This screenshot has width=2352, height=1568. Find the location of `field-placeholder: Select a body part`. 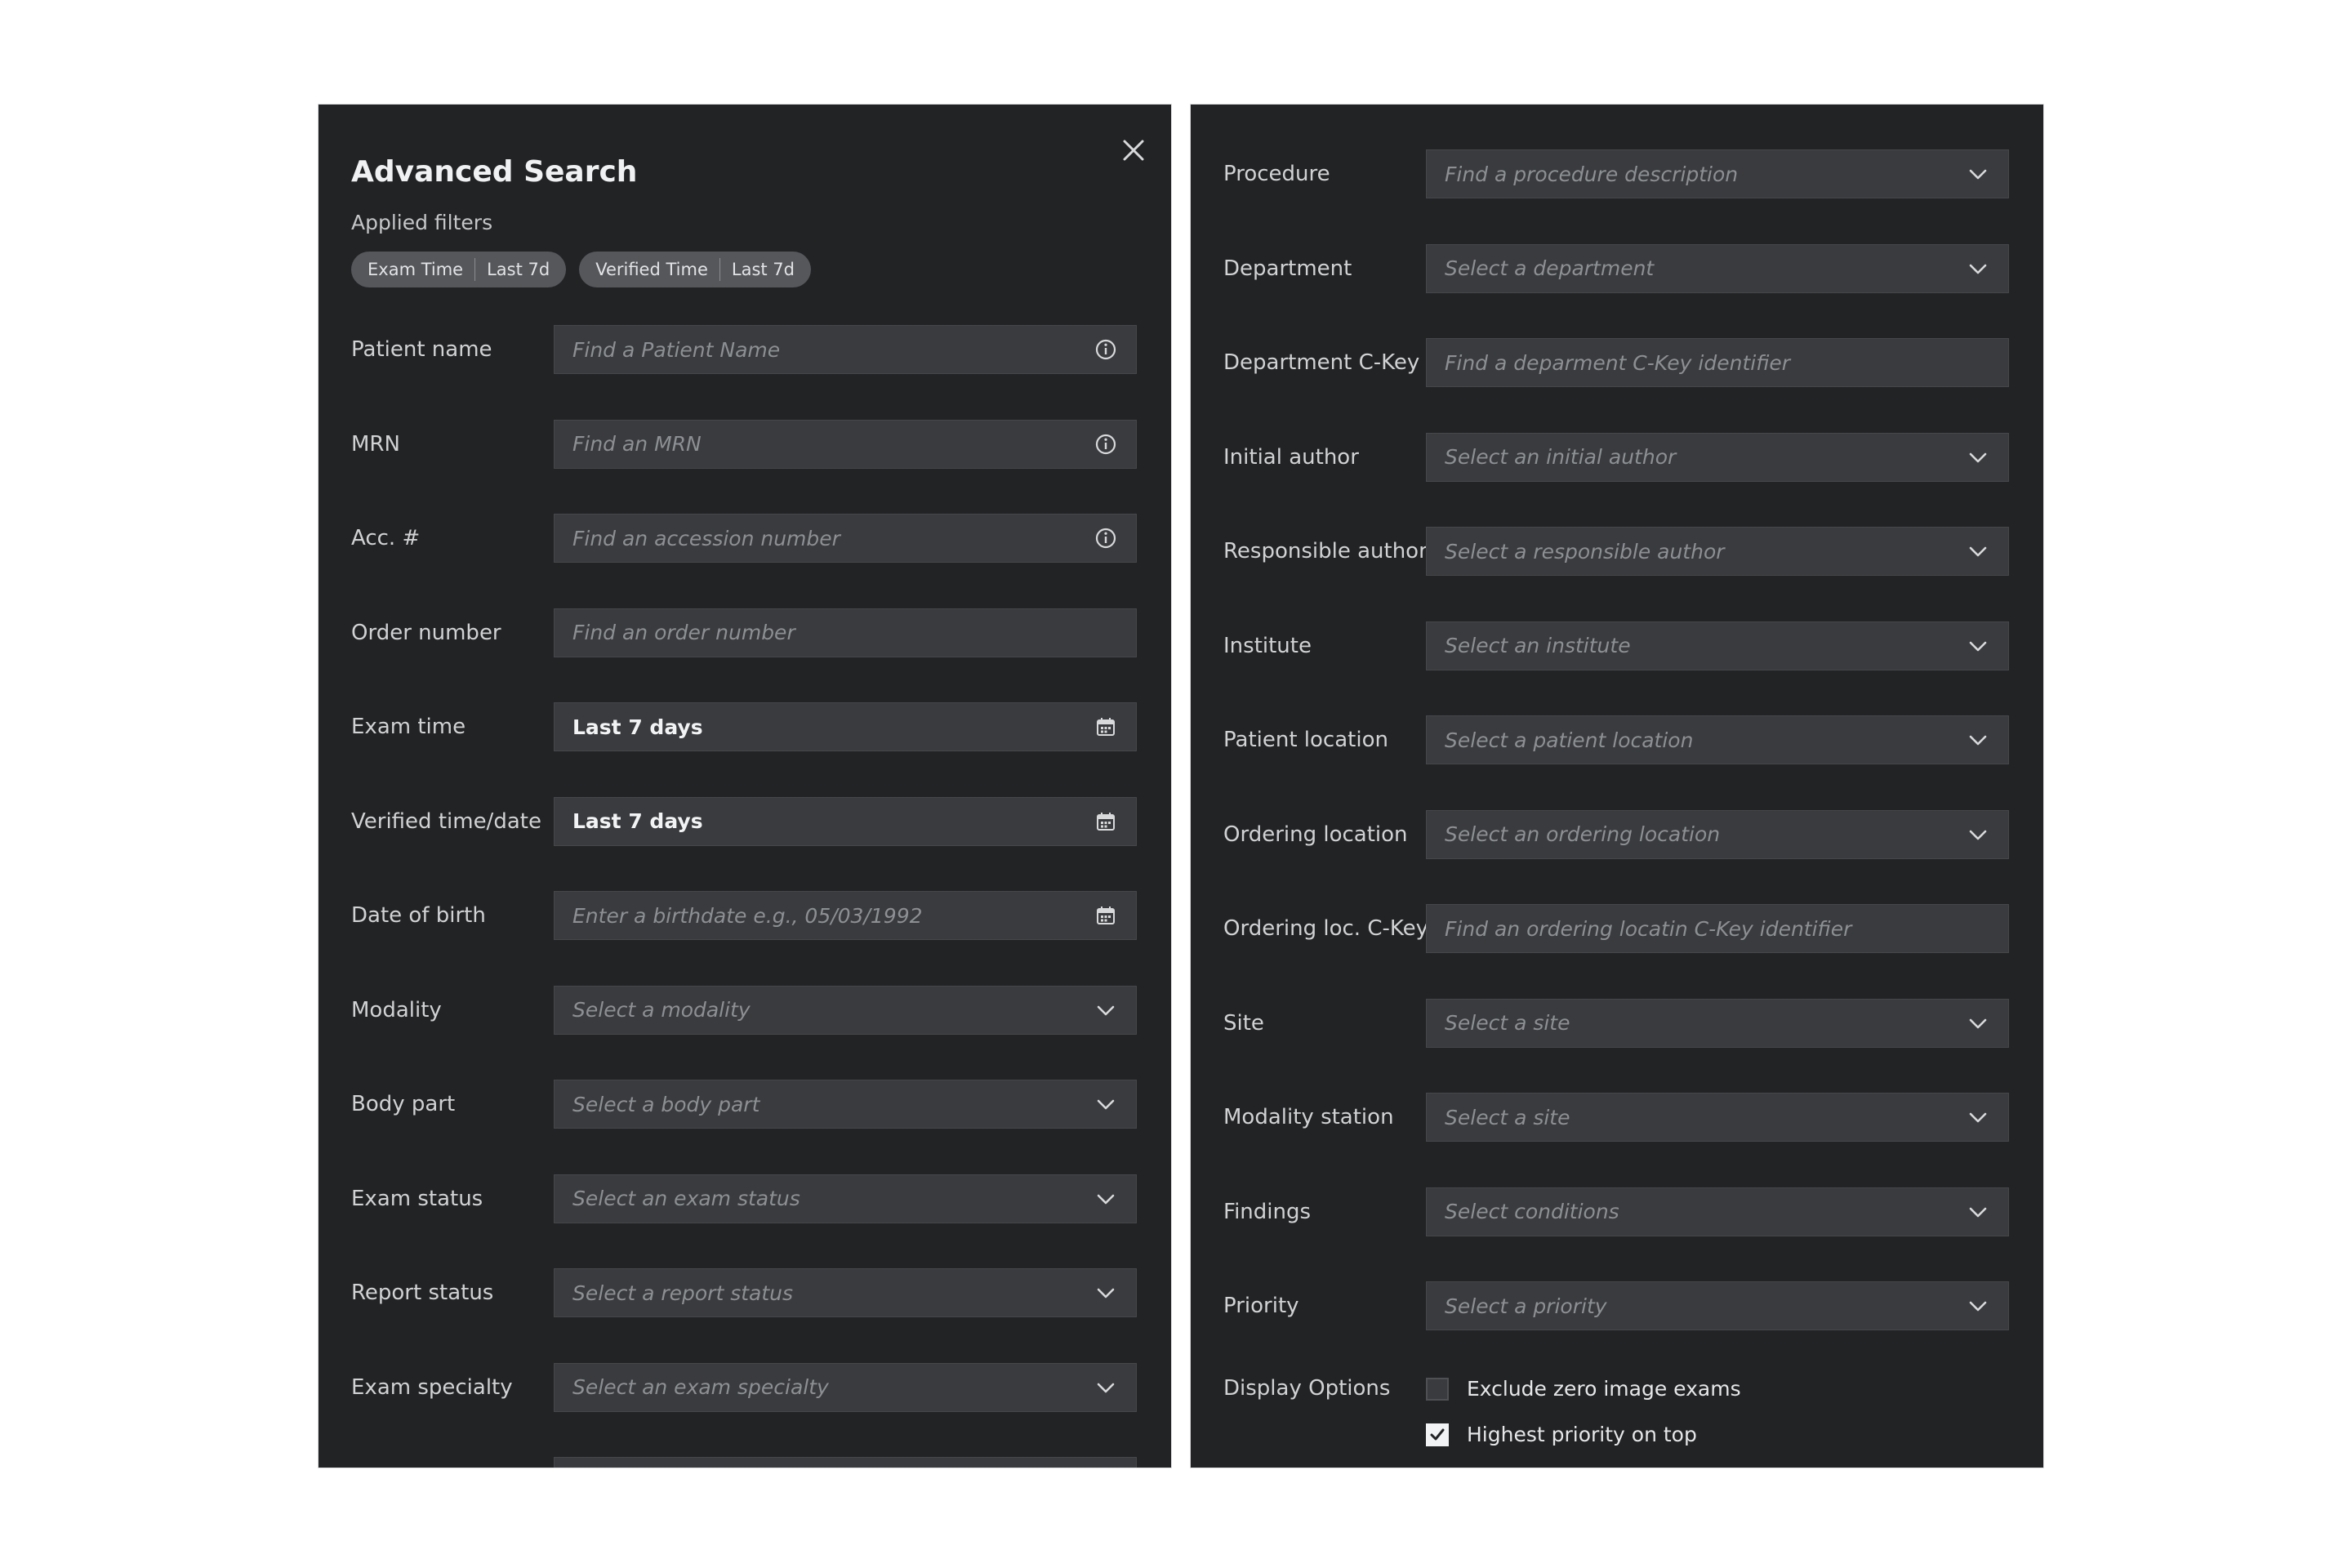

field-placeholder: Select a body part is located at coordinates (666, 1104).